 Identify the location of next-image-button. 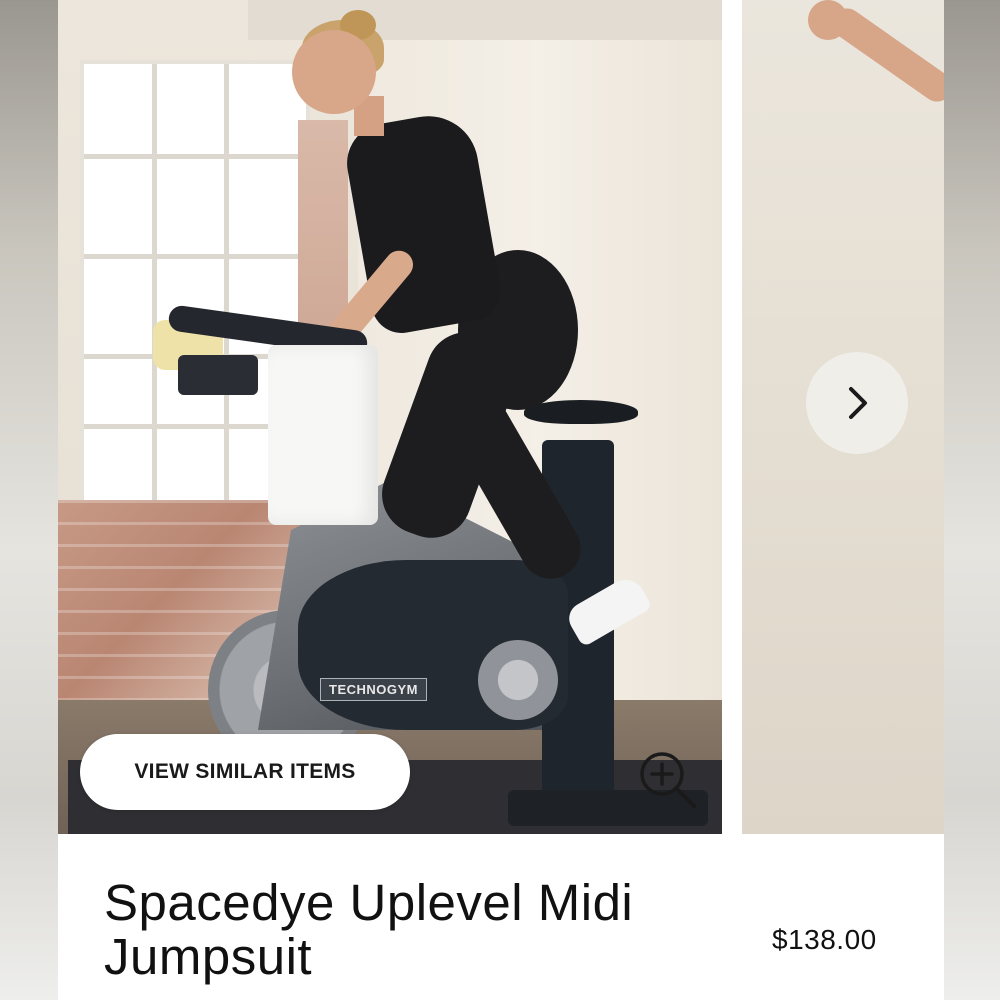
(857, 403).